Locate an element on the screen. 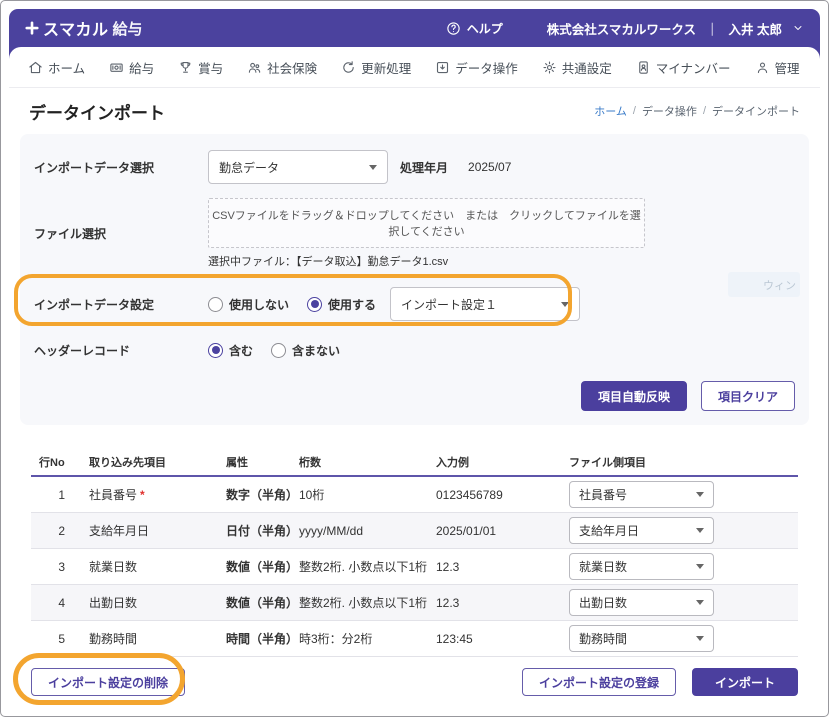 The width and height of the screenshot is (829, 717). nav-item-social-insurance: 社会保険 is located at coordinates (282, 67).